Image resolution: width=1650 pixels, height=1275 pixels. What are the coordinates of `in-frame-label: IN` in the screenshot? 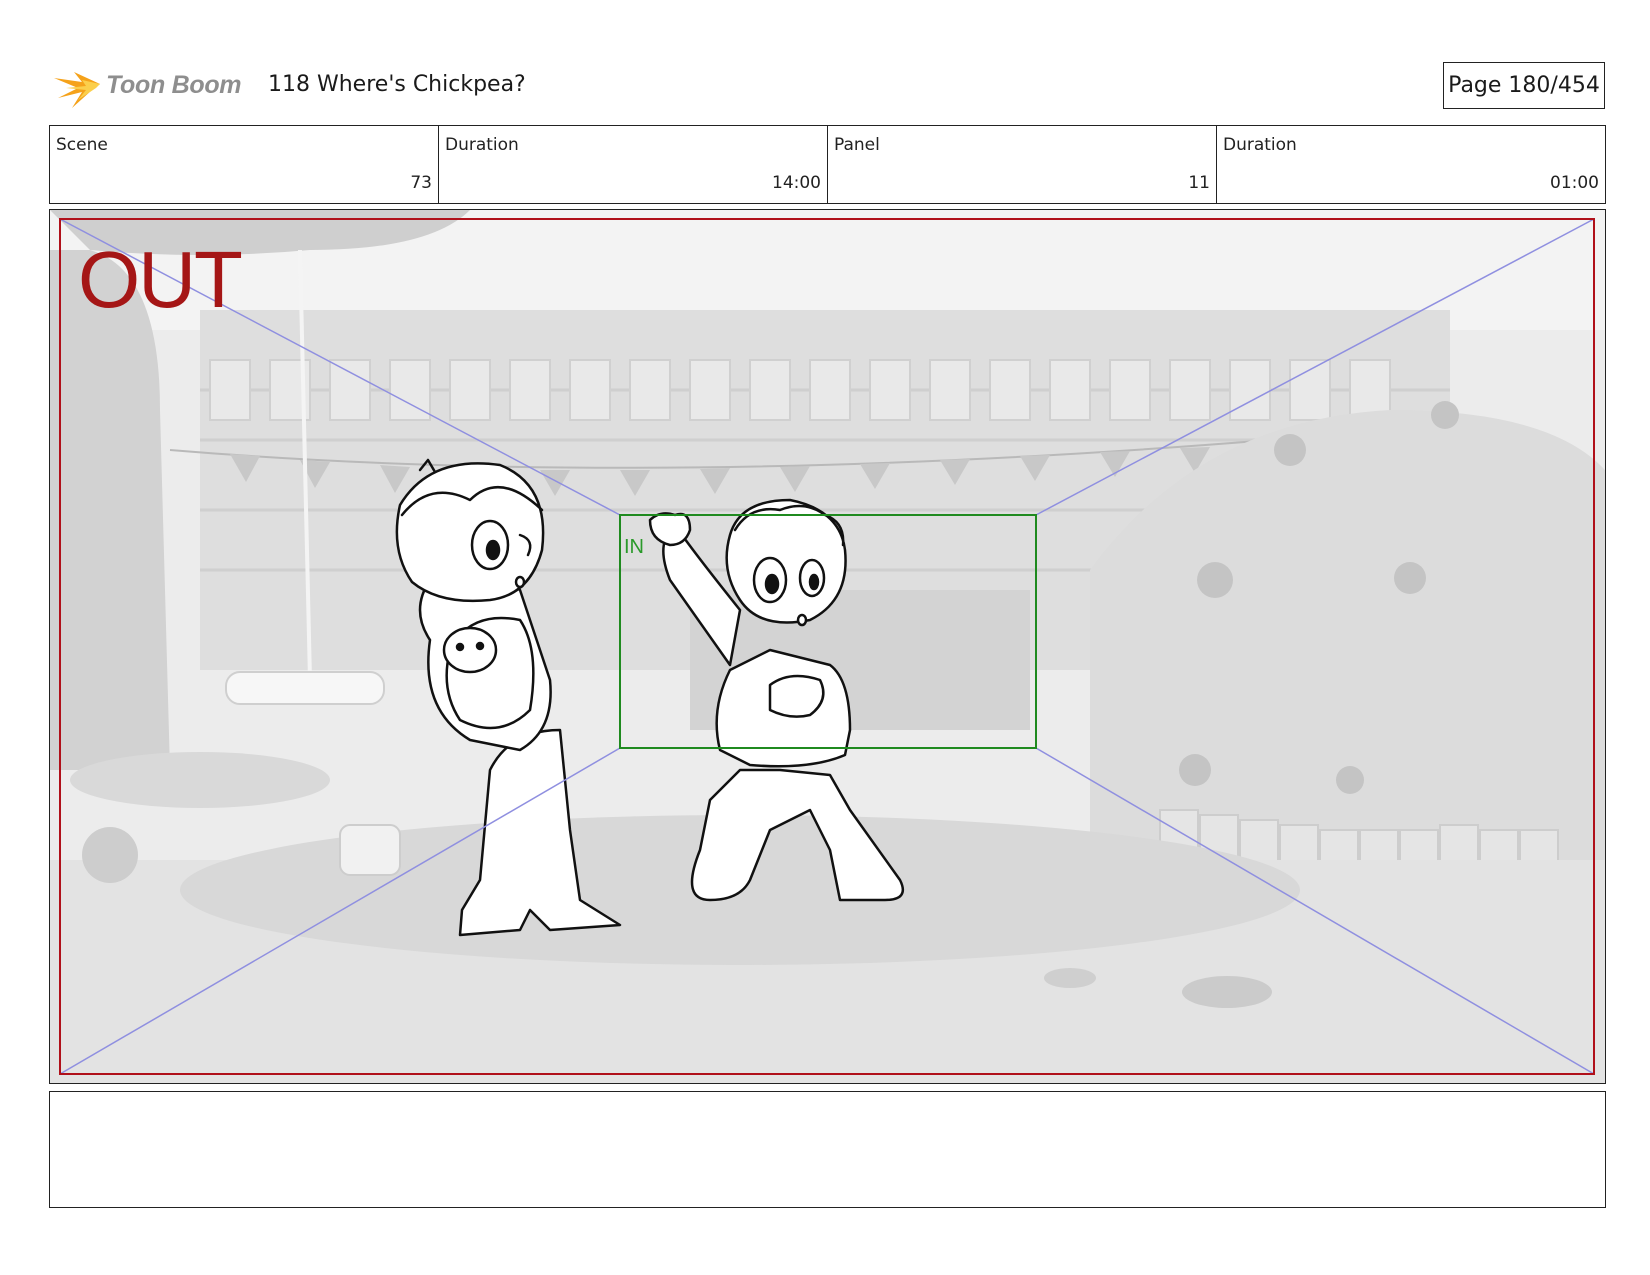 It's located at (634, 547).